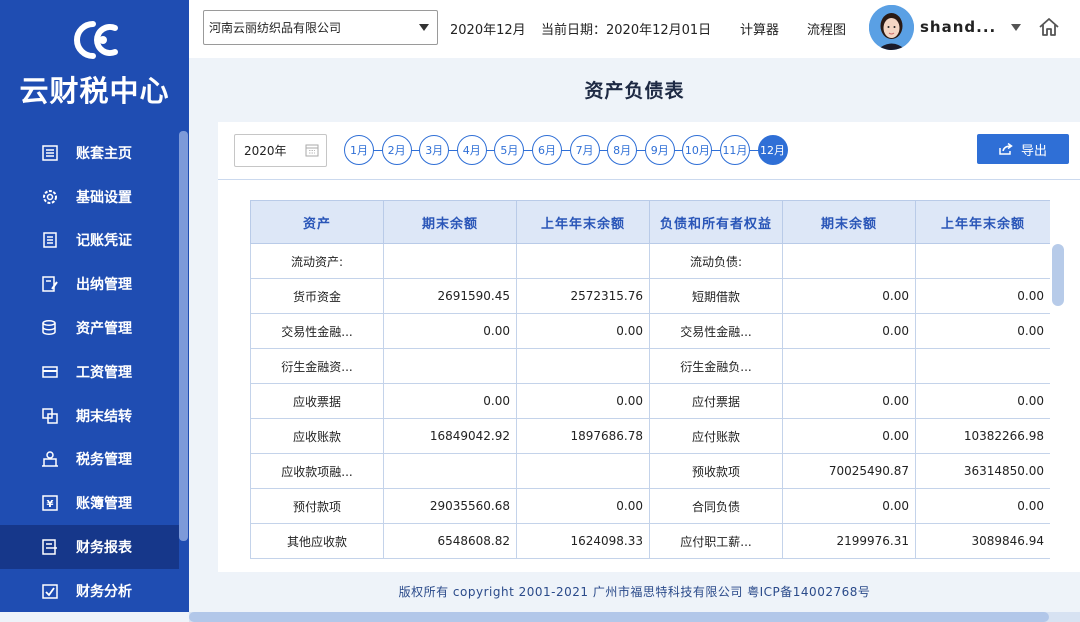 The height and width of the screenshot is (622, 1080). Describe the element at coordinates (317, 222) in the screenshot. I see `col-header-assets: 资产` at that location.